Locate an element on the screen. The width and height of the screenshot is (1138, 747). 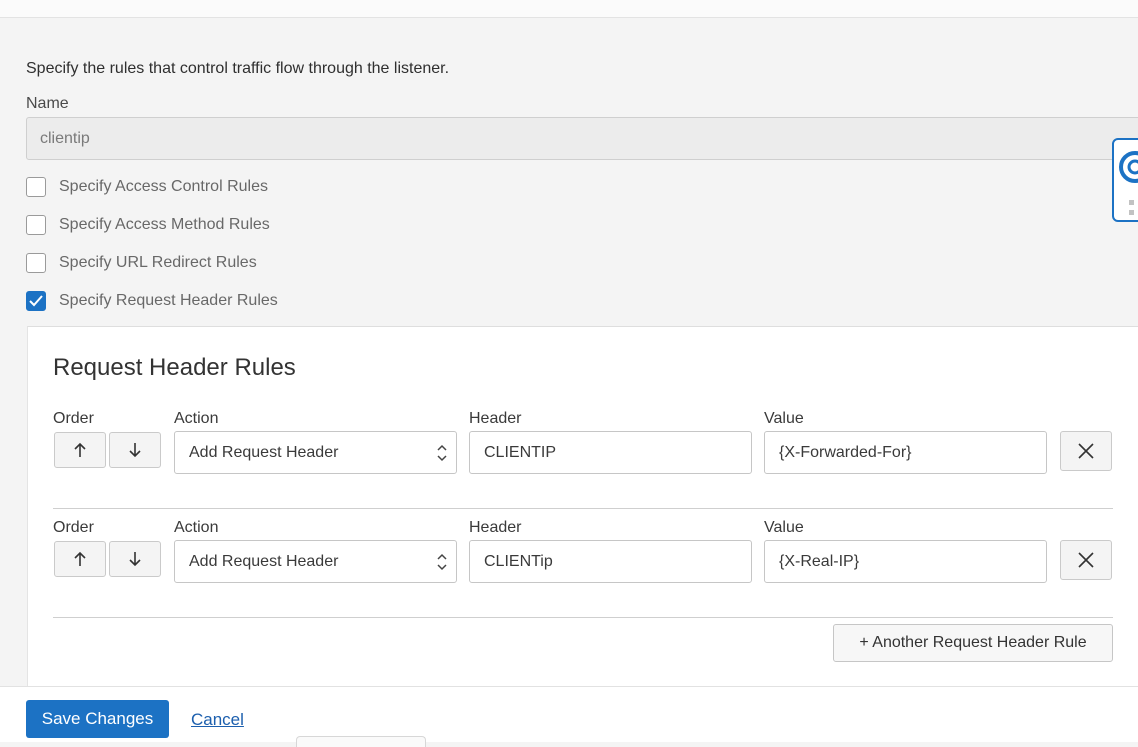
checkmark-icon is located at coordinates (36, 301).